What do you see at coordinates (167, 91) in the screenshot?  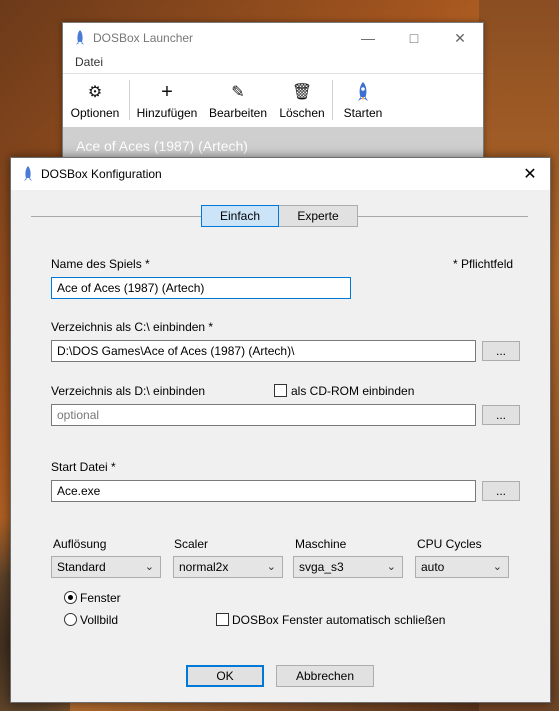 I see `plus-icon: +` at bounding box center [167, 91].